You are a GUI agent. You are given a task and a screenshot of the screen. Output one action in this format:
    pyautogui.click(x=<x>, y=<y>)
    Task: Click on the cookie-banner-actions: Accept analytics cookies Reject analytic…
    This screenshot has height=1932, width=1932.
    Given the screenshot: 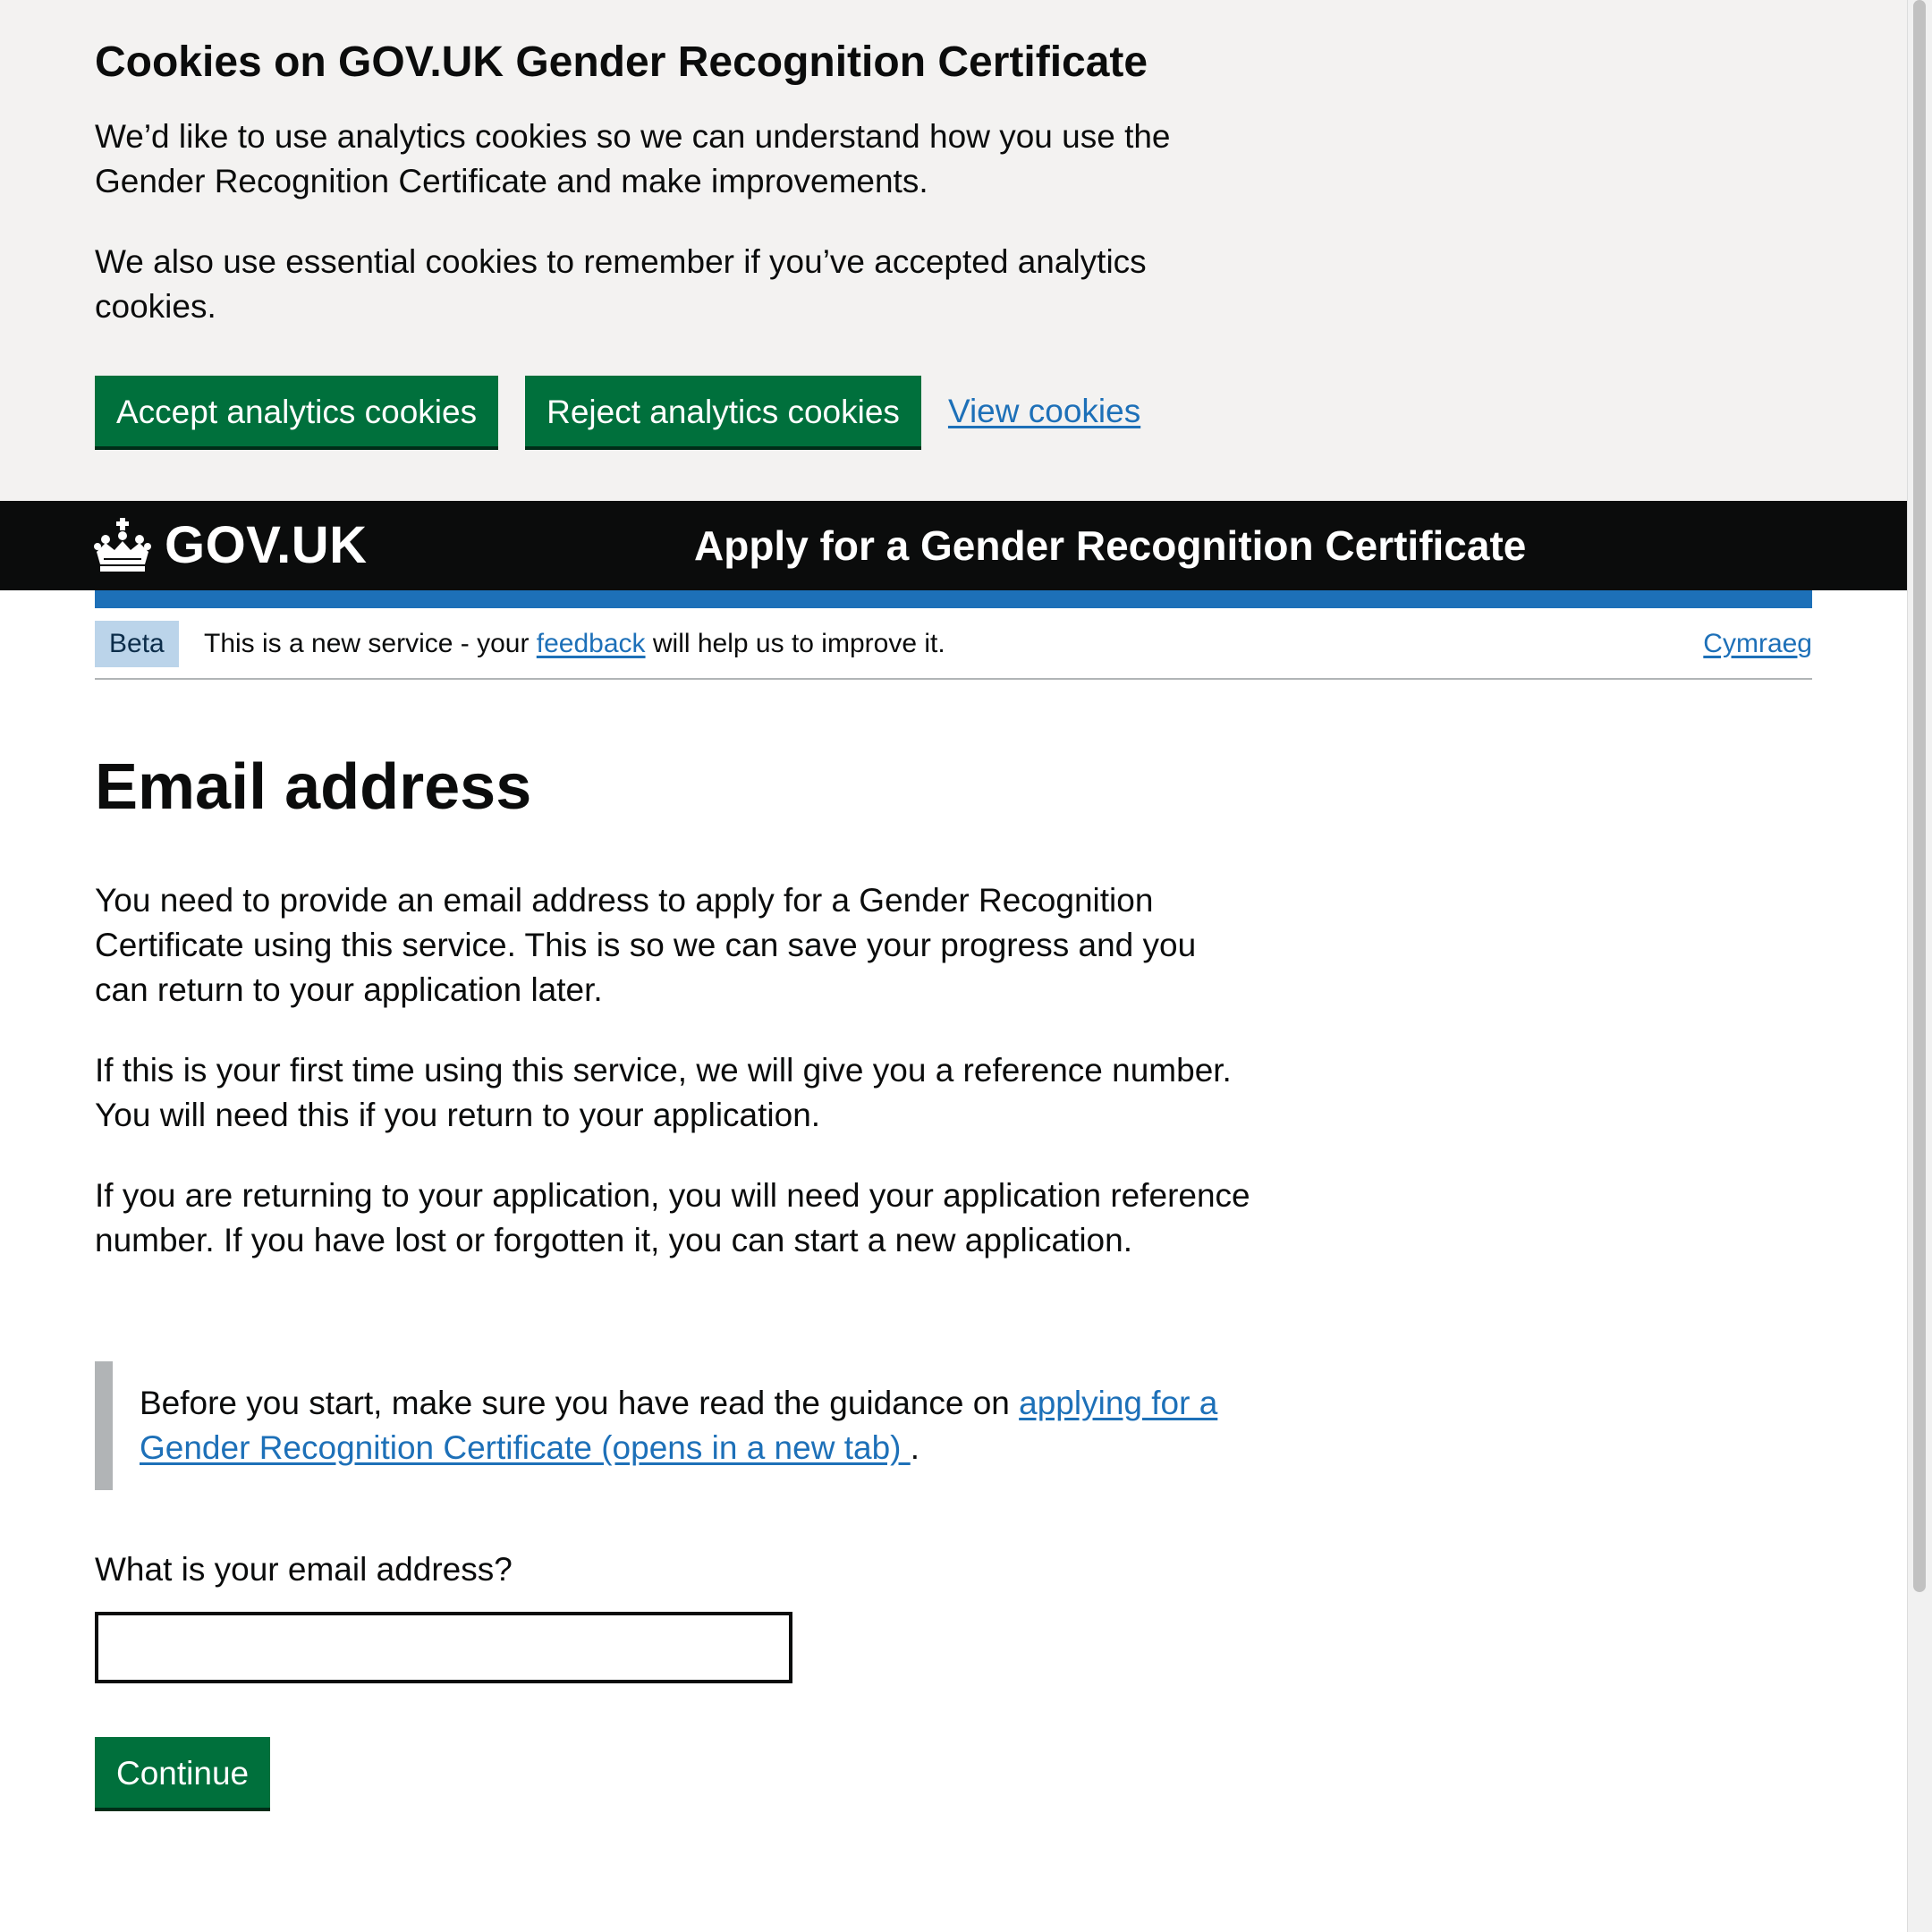 What is the action you would take?
    pyautogui.click(x=617, y=411)
    